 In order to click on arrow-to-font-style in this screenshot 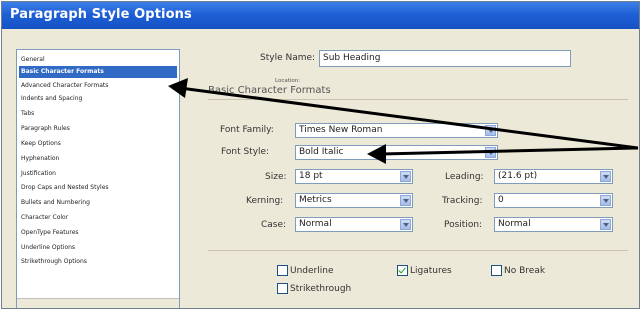, I will do `click(509, 151)`.